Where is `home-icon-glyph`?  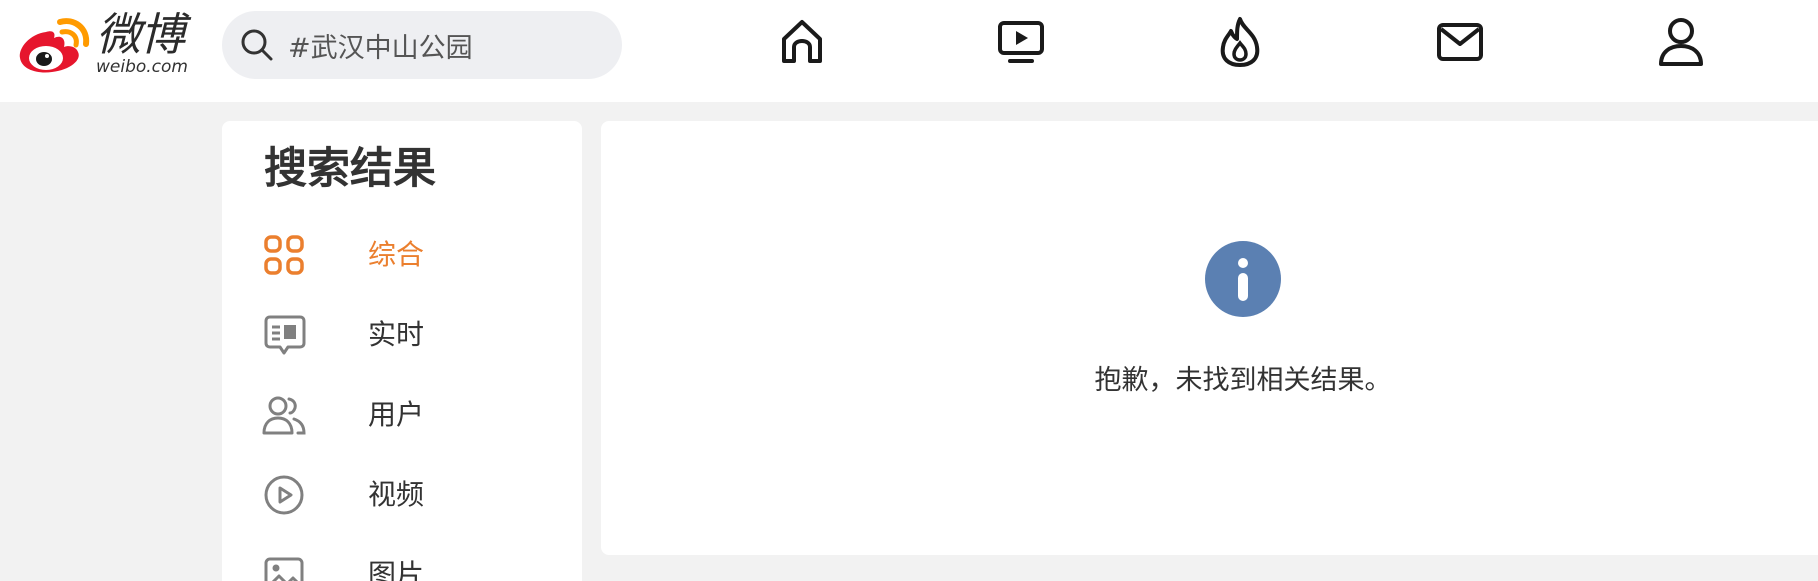
home-icon-glyph is located at coordinates (802, 41).